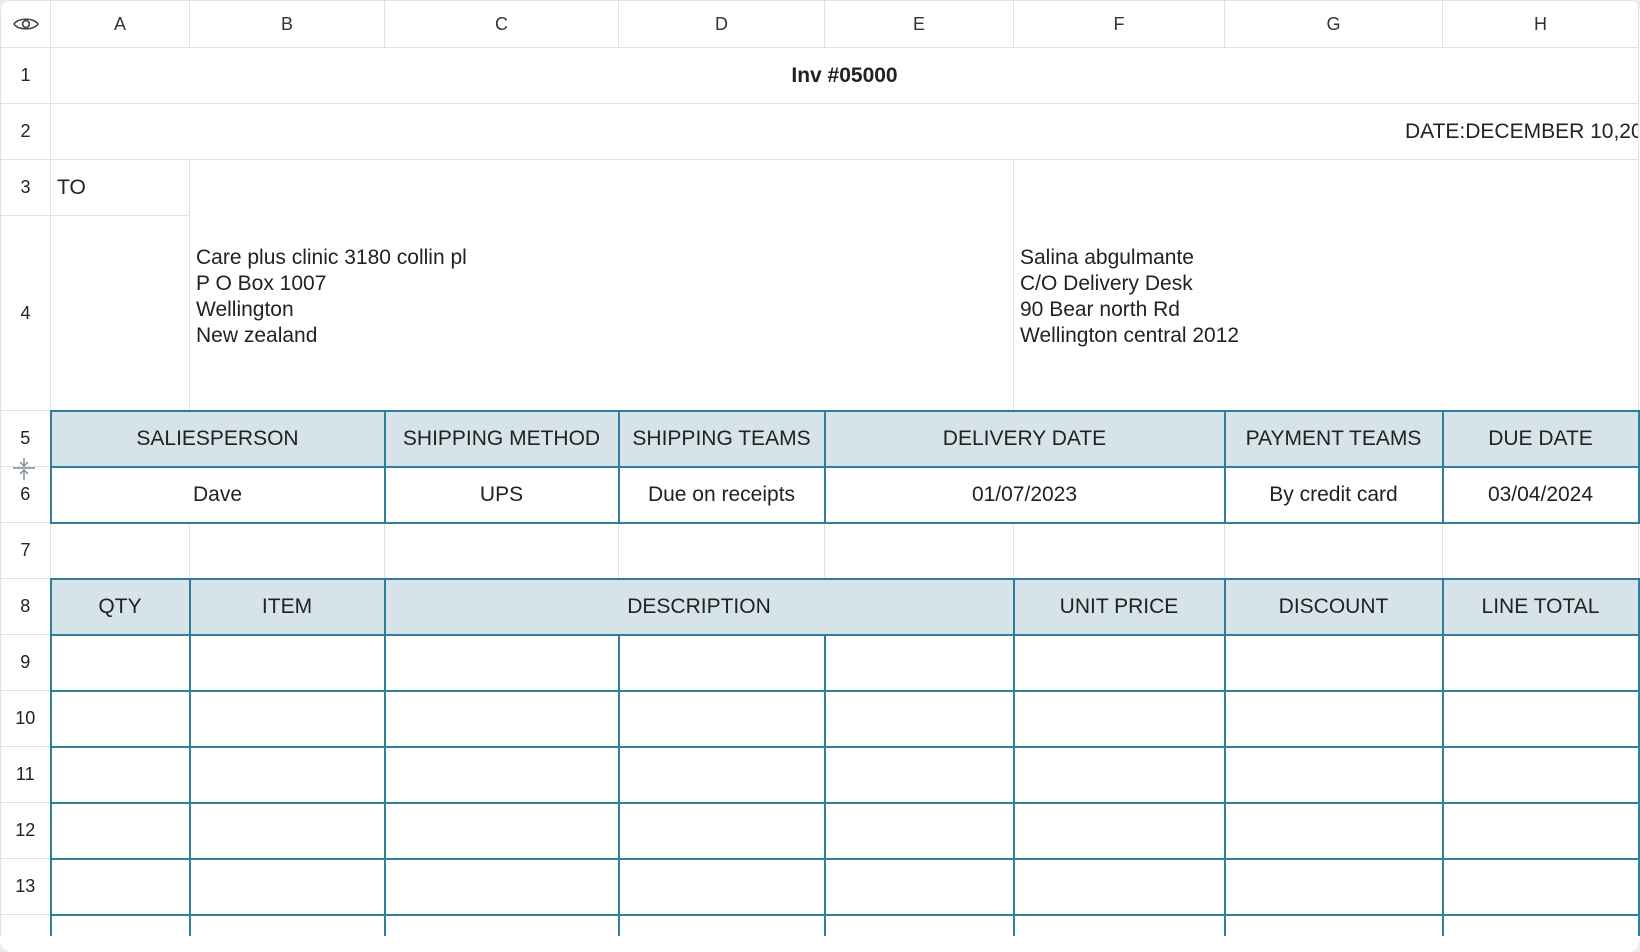  Describe the element at coordinates (25, 24) in the screenshot. I see `eye-icon` at that location.